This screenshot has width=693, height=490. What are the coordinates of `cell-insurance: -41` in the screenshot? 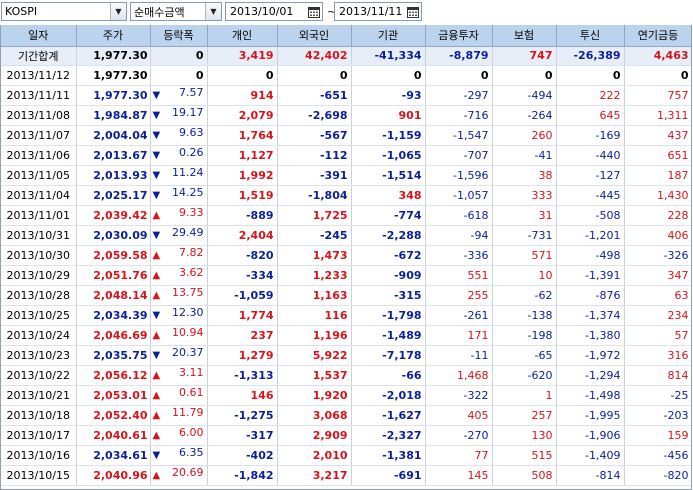 It's located at (524, 156).